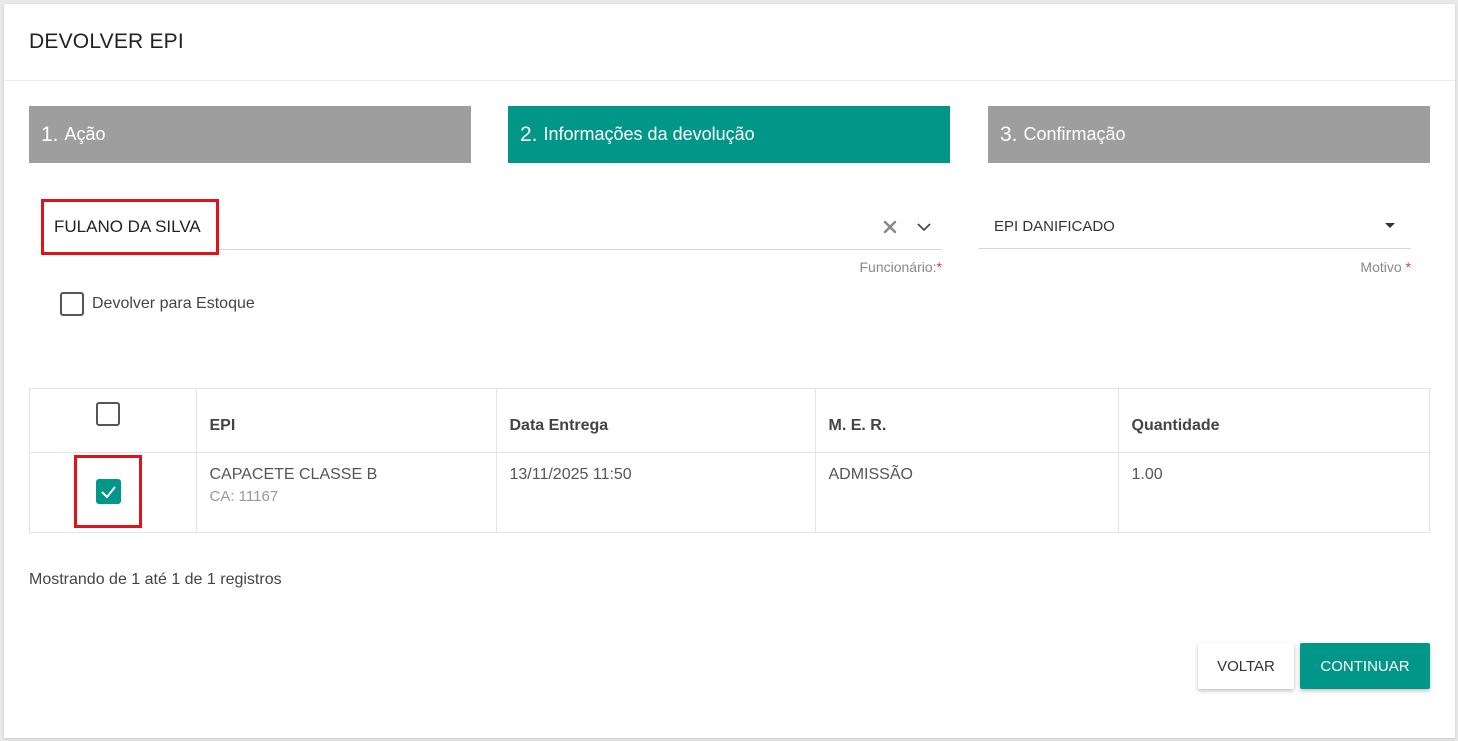  Describe the element at coordinates (244, 496) in the screenshot. I see `epi-ca: CA: 11167` at that location.